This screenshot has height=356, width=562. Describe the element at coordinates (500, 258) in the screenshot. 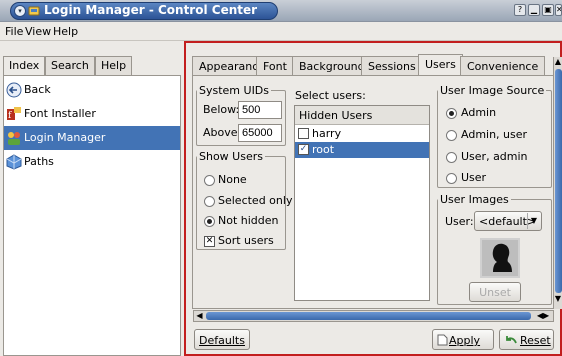

I see `user-image-preview` at that location.